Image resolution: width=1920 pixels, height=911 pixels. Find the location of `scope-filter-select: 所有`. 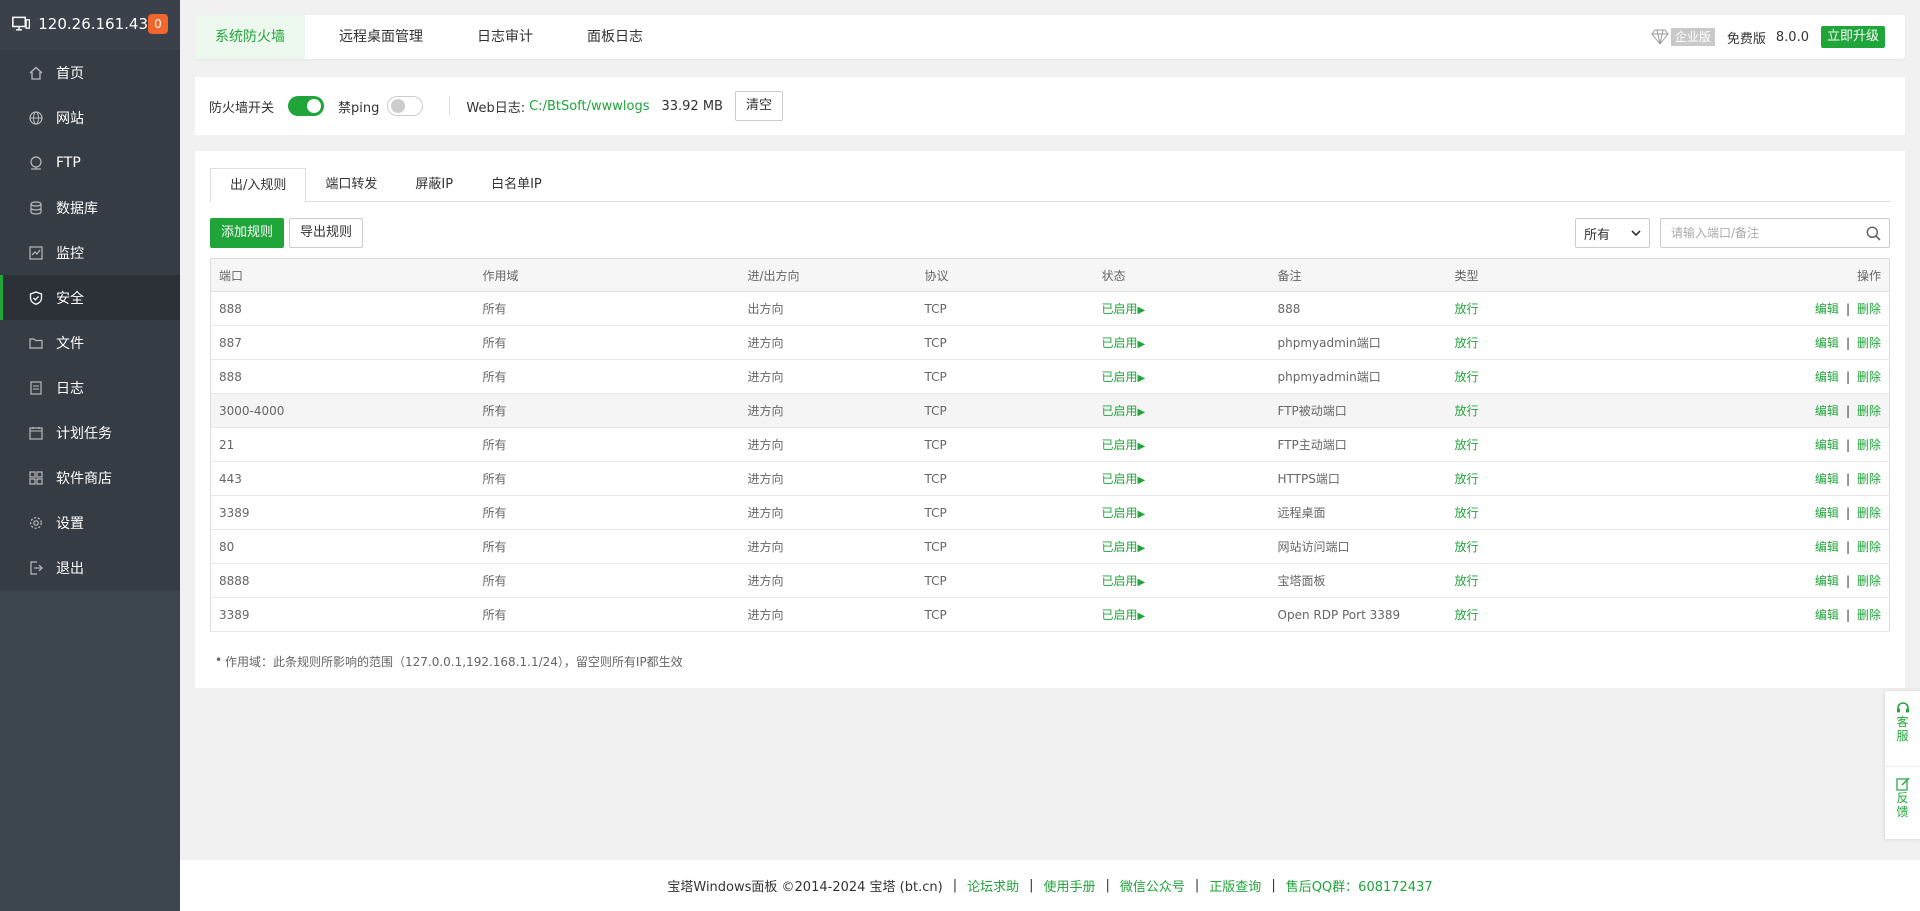

scope-filter-select: 所有 is located at coordinates (1612, 233).